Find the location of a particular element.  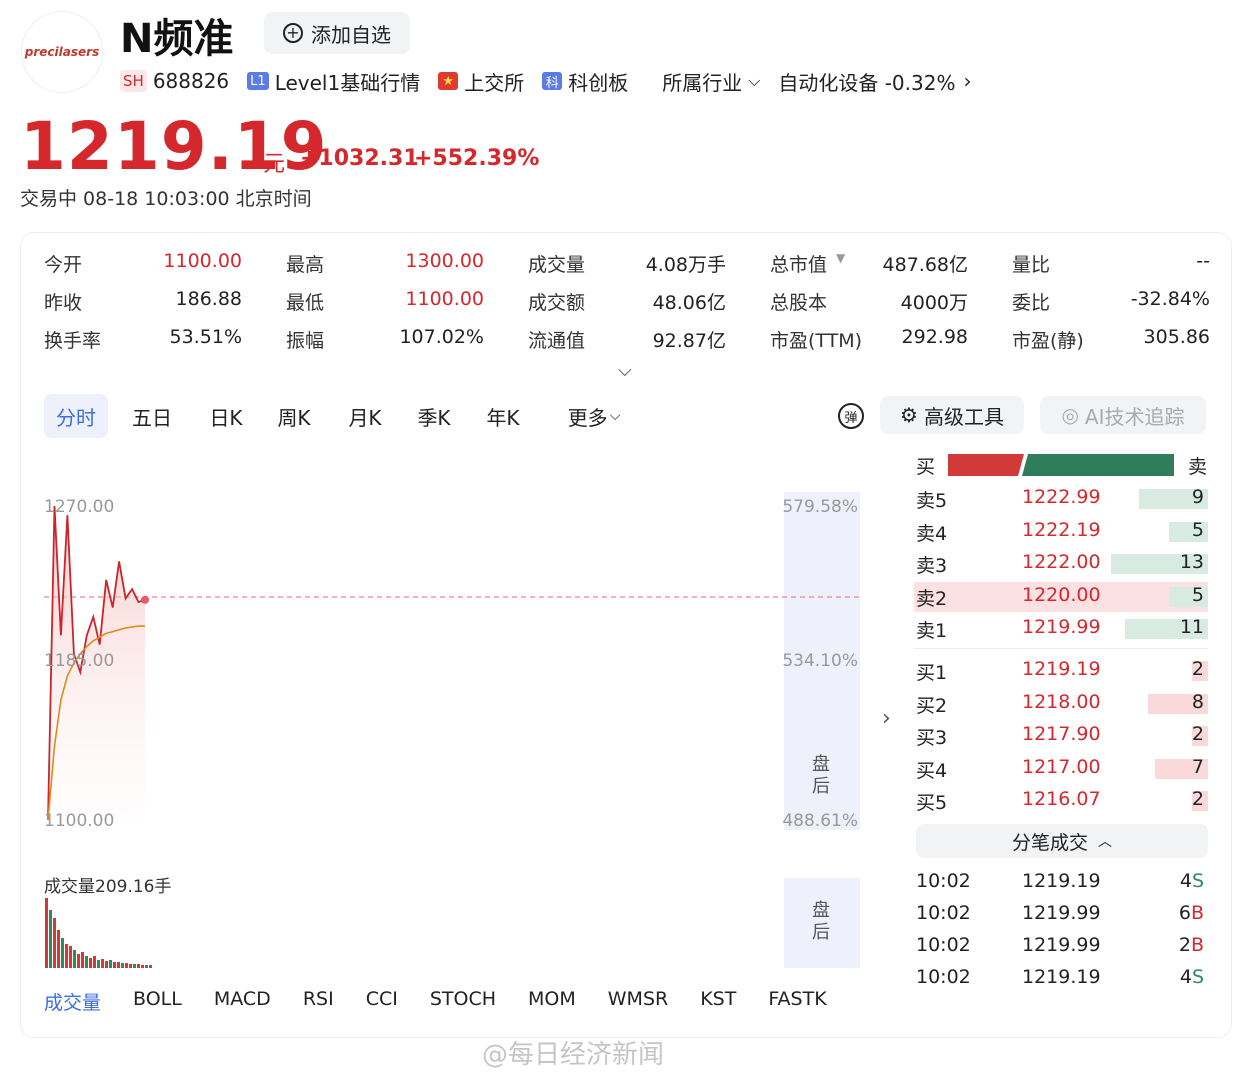

stat-label: 总市值 is located at coordinates (799, 265).